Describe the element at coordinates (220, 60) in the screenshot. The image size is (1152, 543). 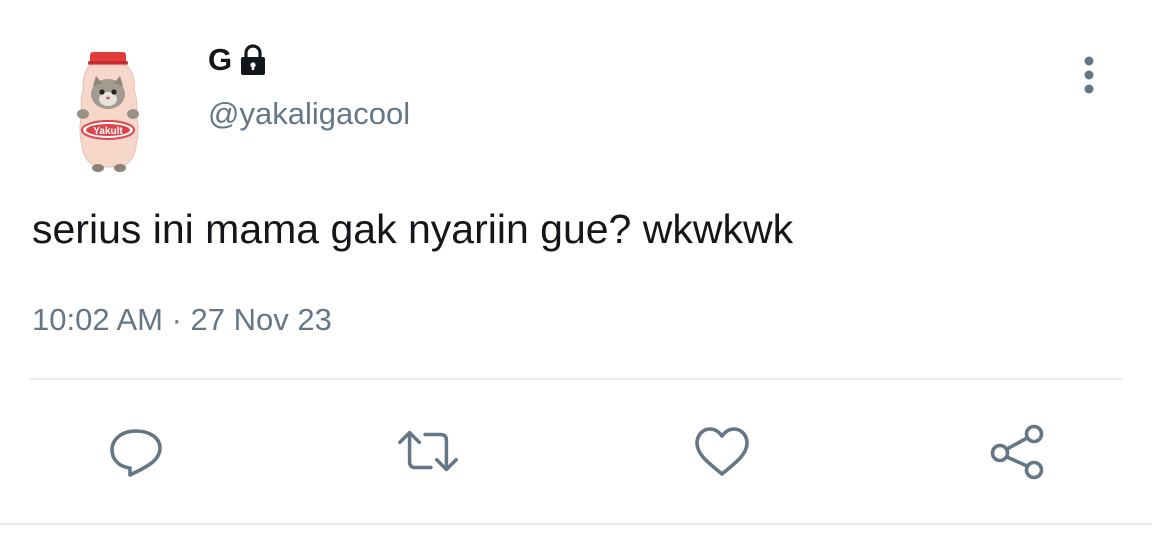
I see `display-name: G` at that location.